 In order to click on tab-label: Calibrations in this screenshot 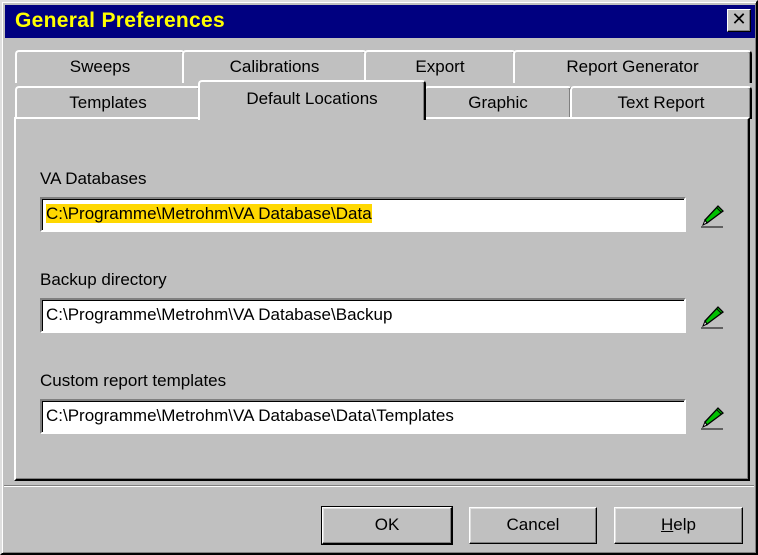, I will do `click(274, 66)`.